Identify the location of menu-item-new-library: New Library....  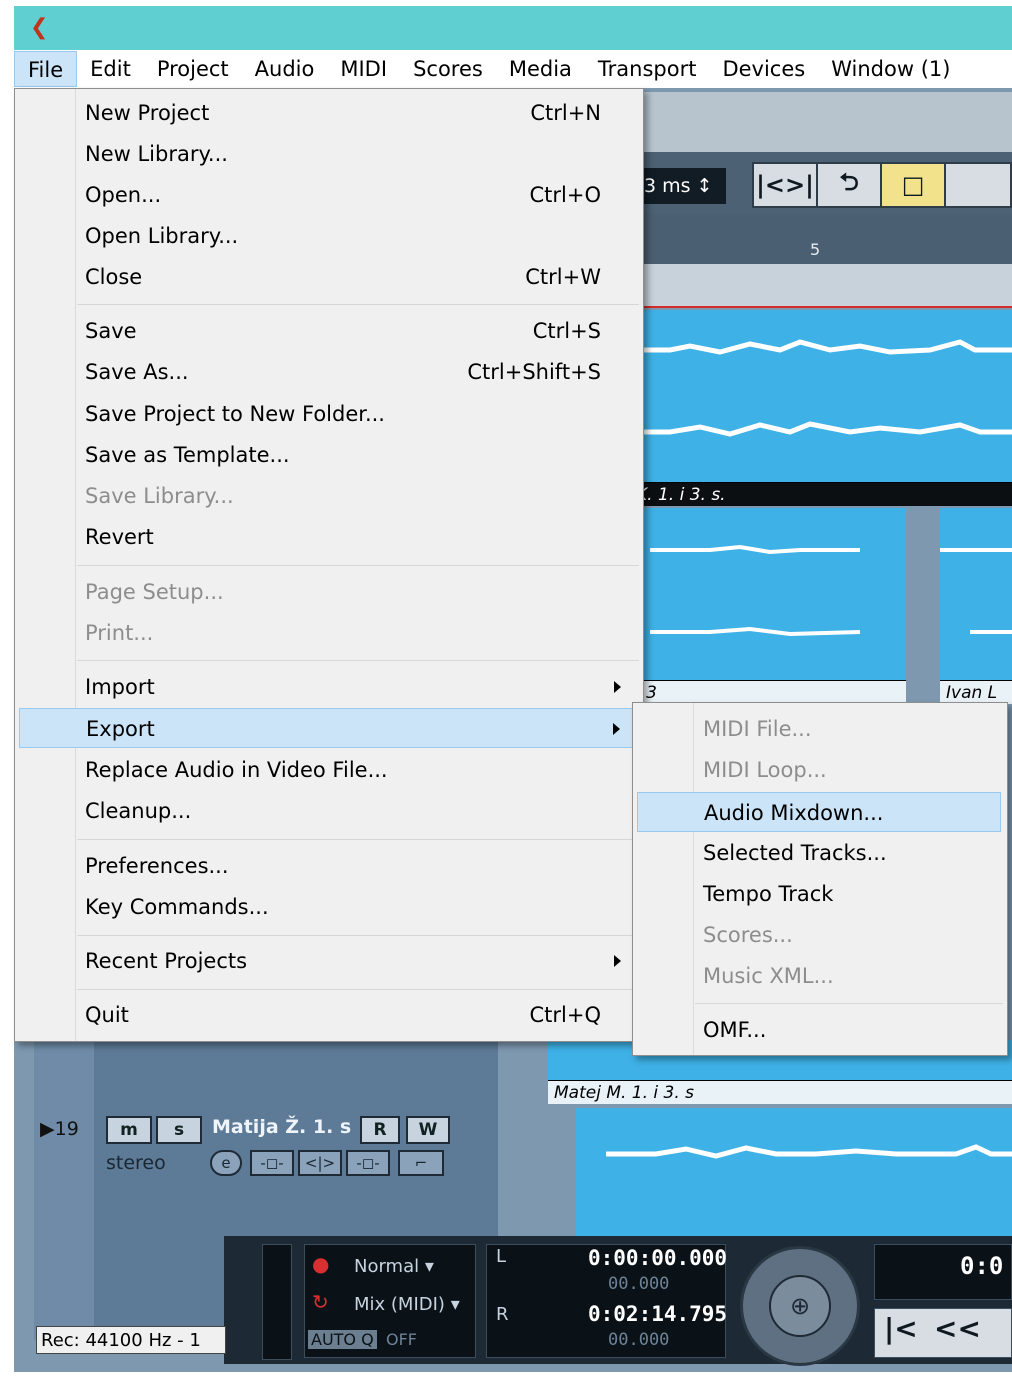
(329, 154).